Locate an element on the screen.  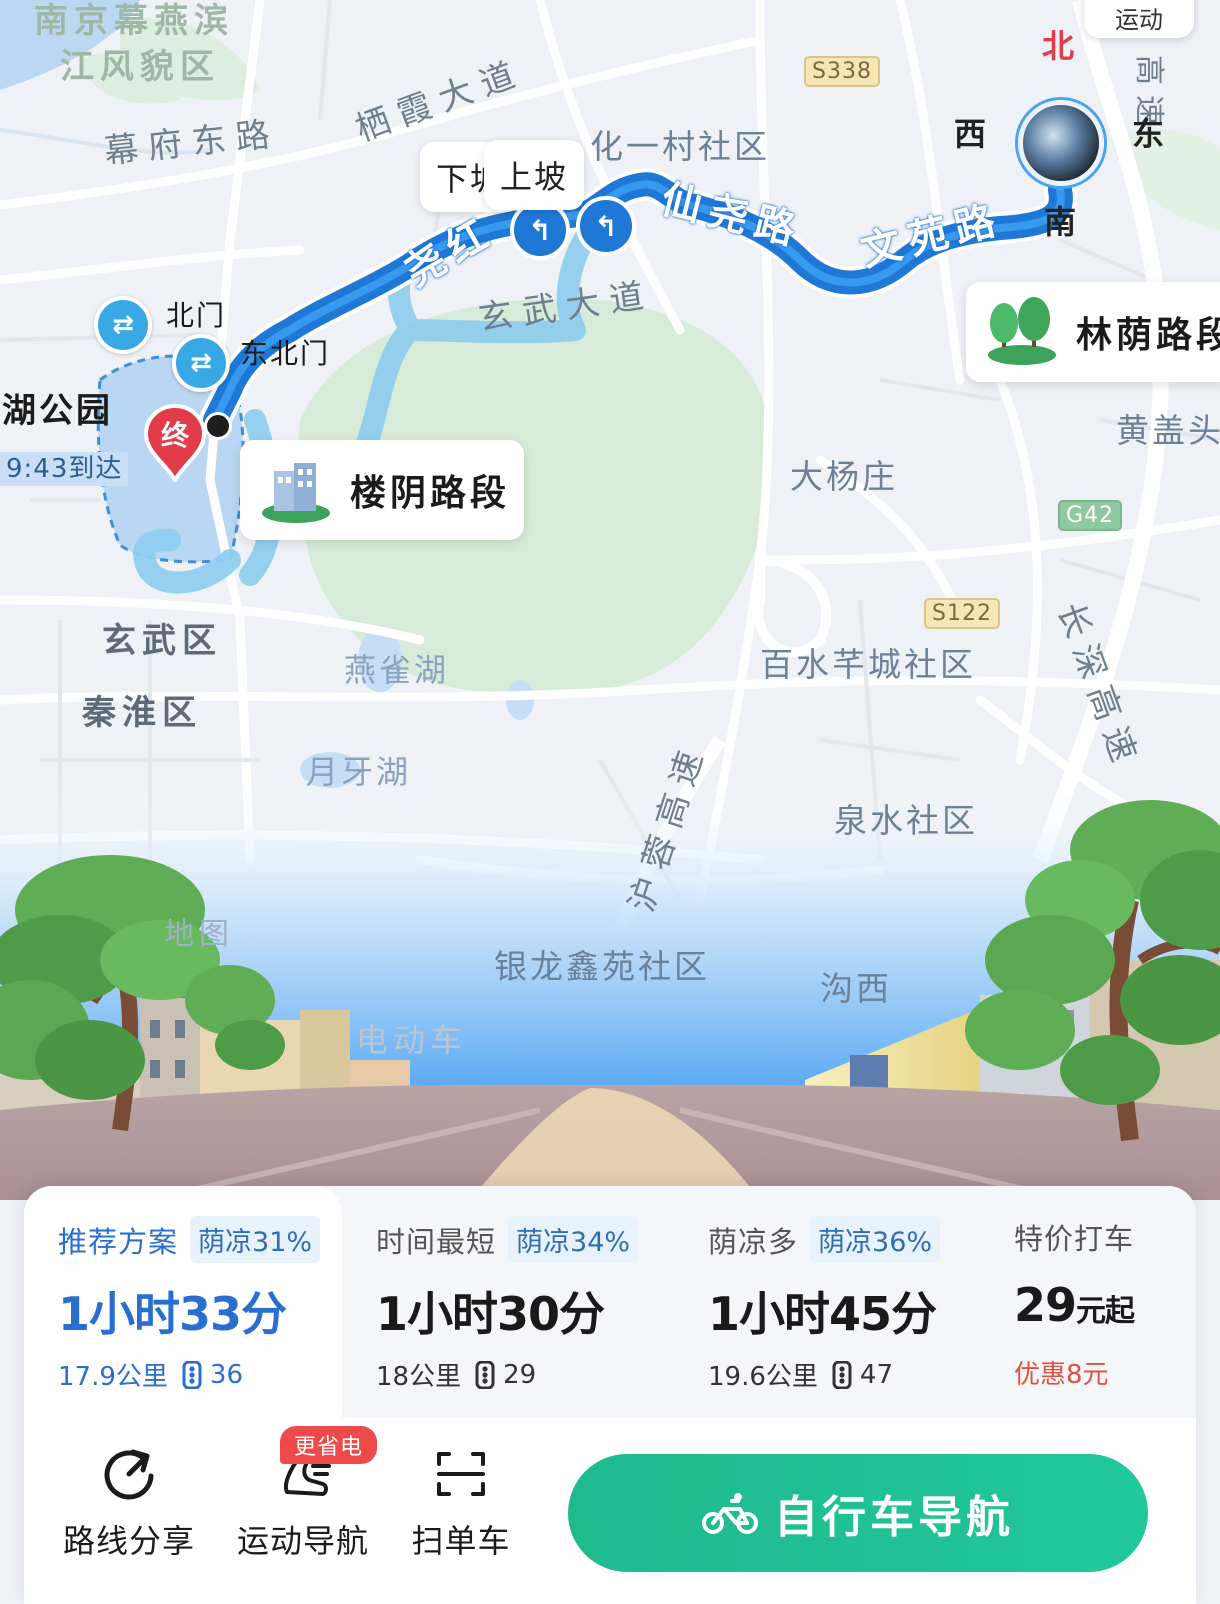
tree-icon is located at coordinates (1022, 331).